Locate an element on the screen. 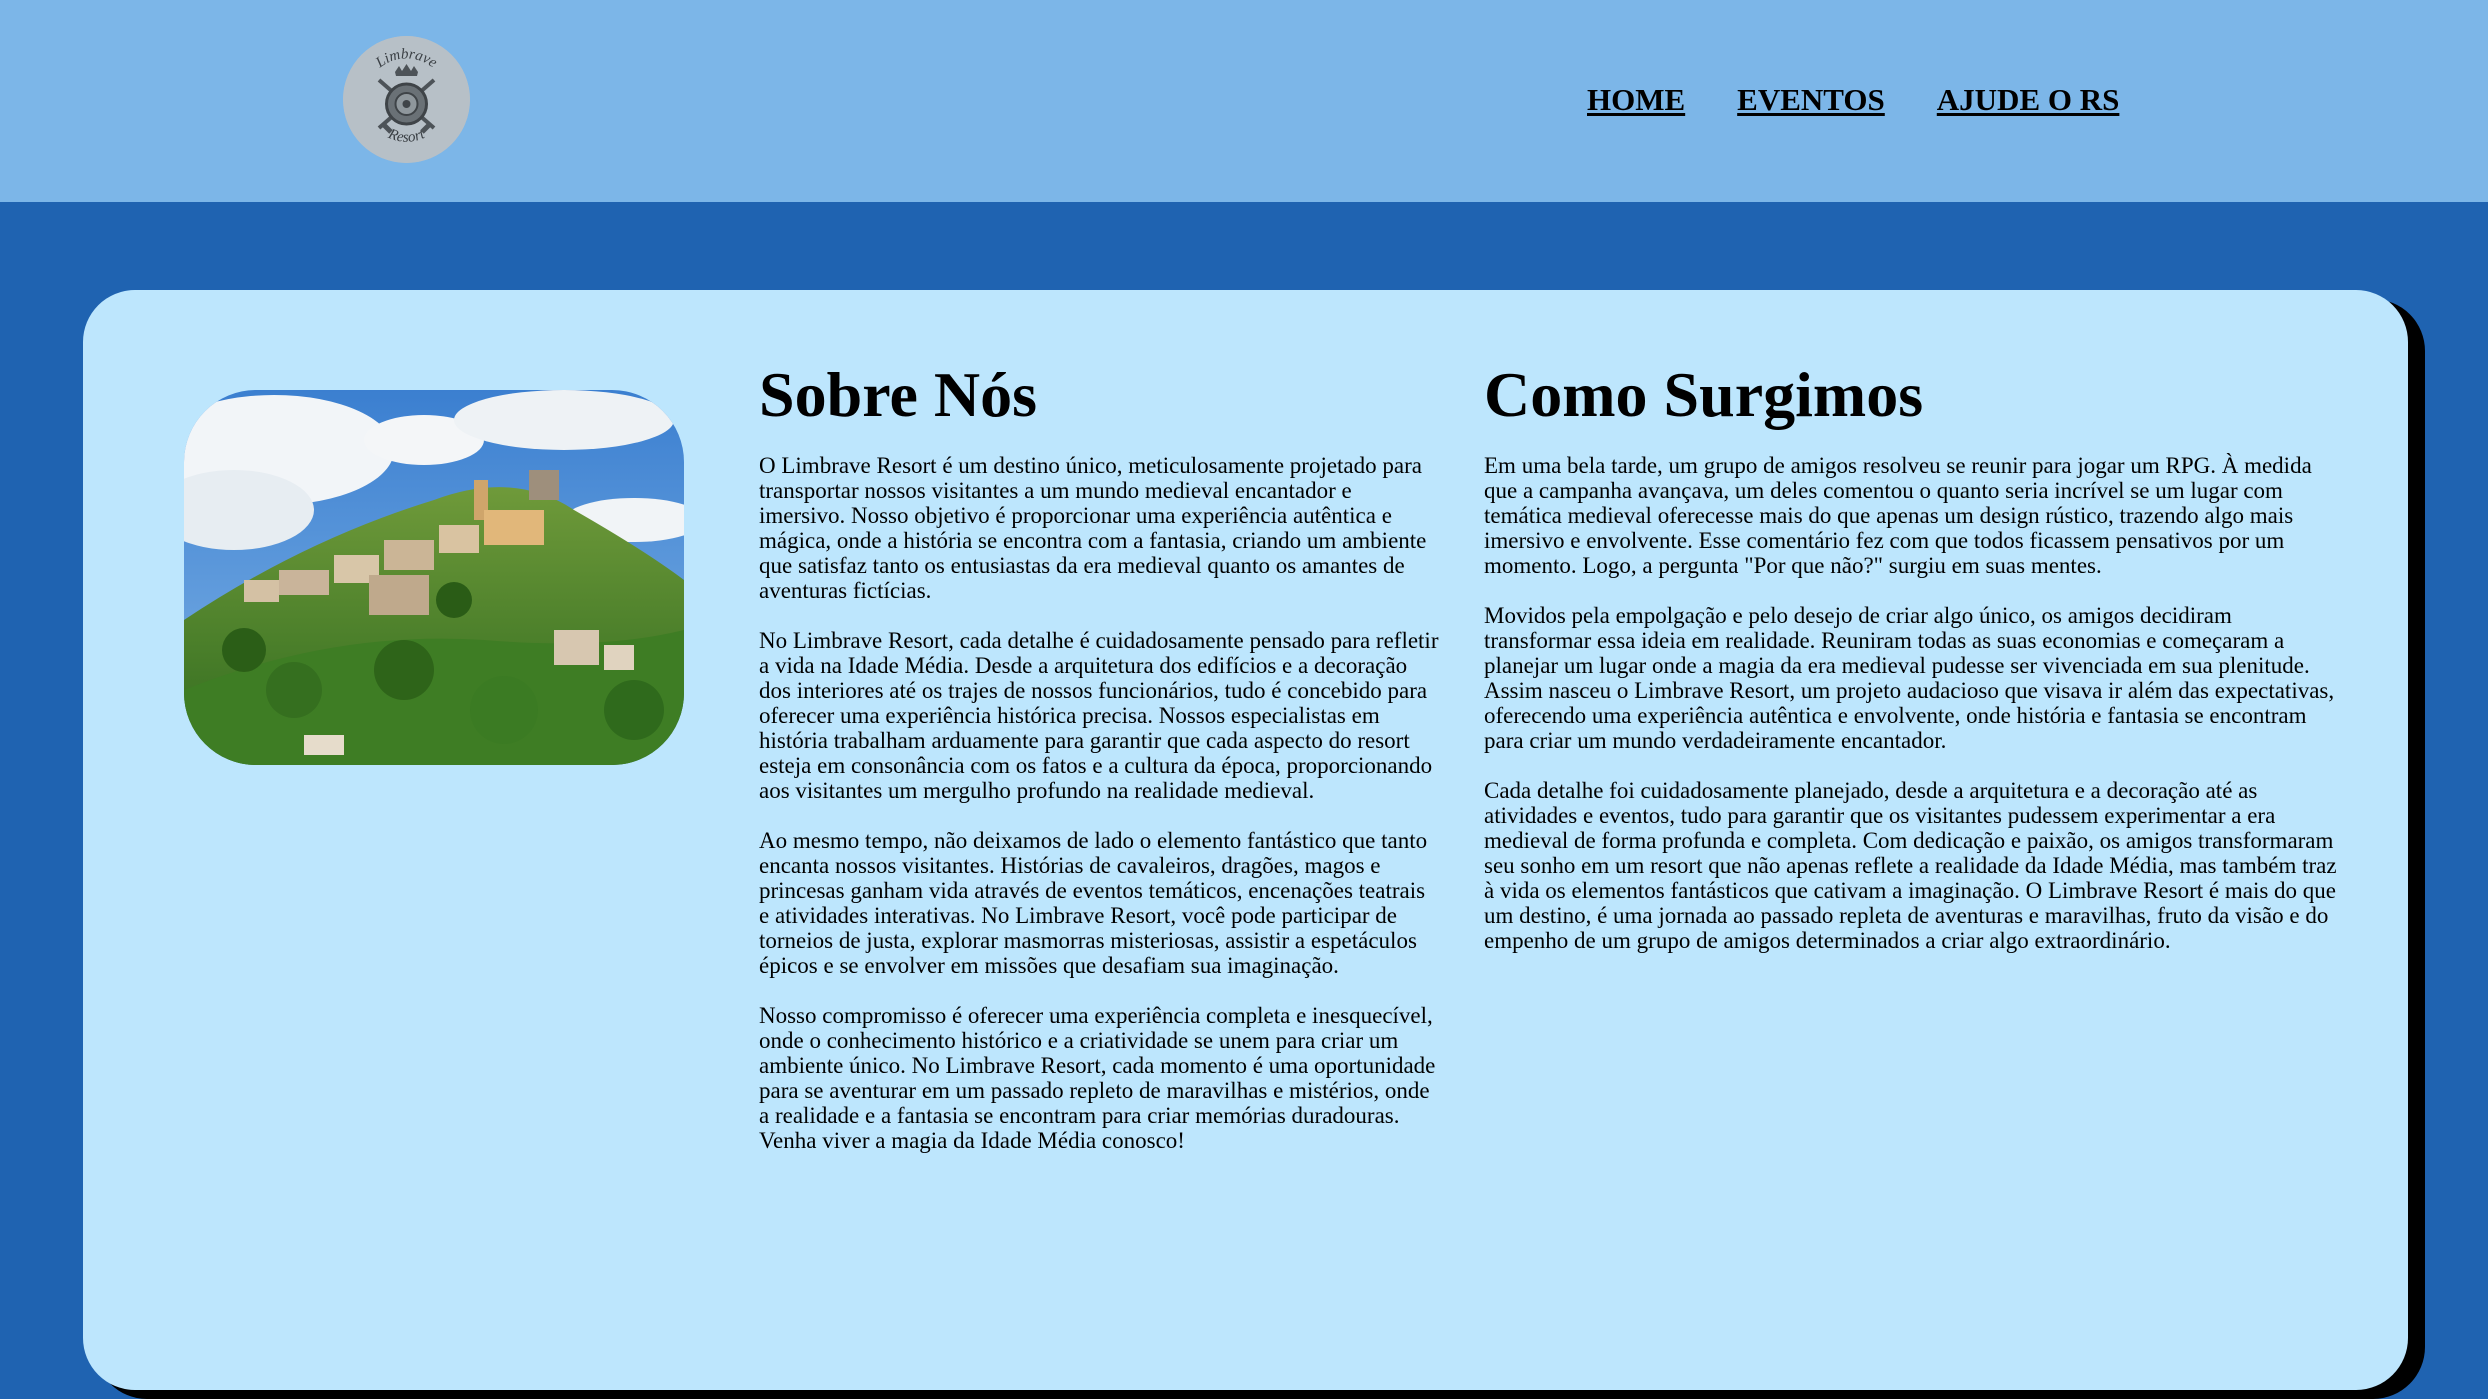 This screenshot has height=1399, width=2488. nav-link-eventos: EVENTOS is located at coordinates (1811, 100).